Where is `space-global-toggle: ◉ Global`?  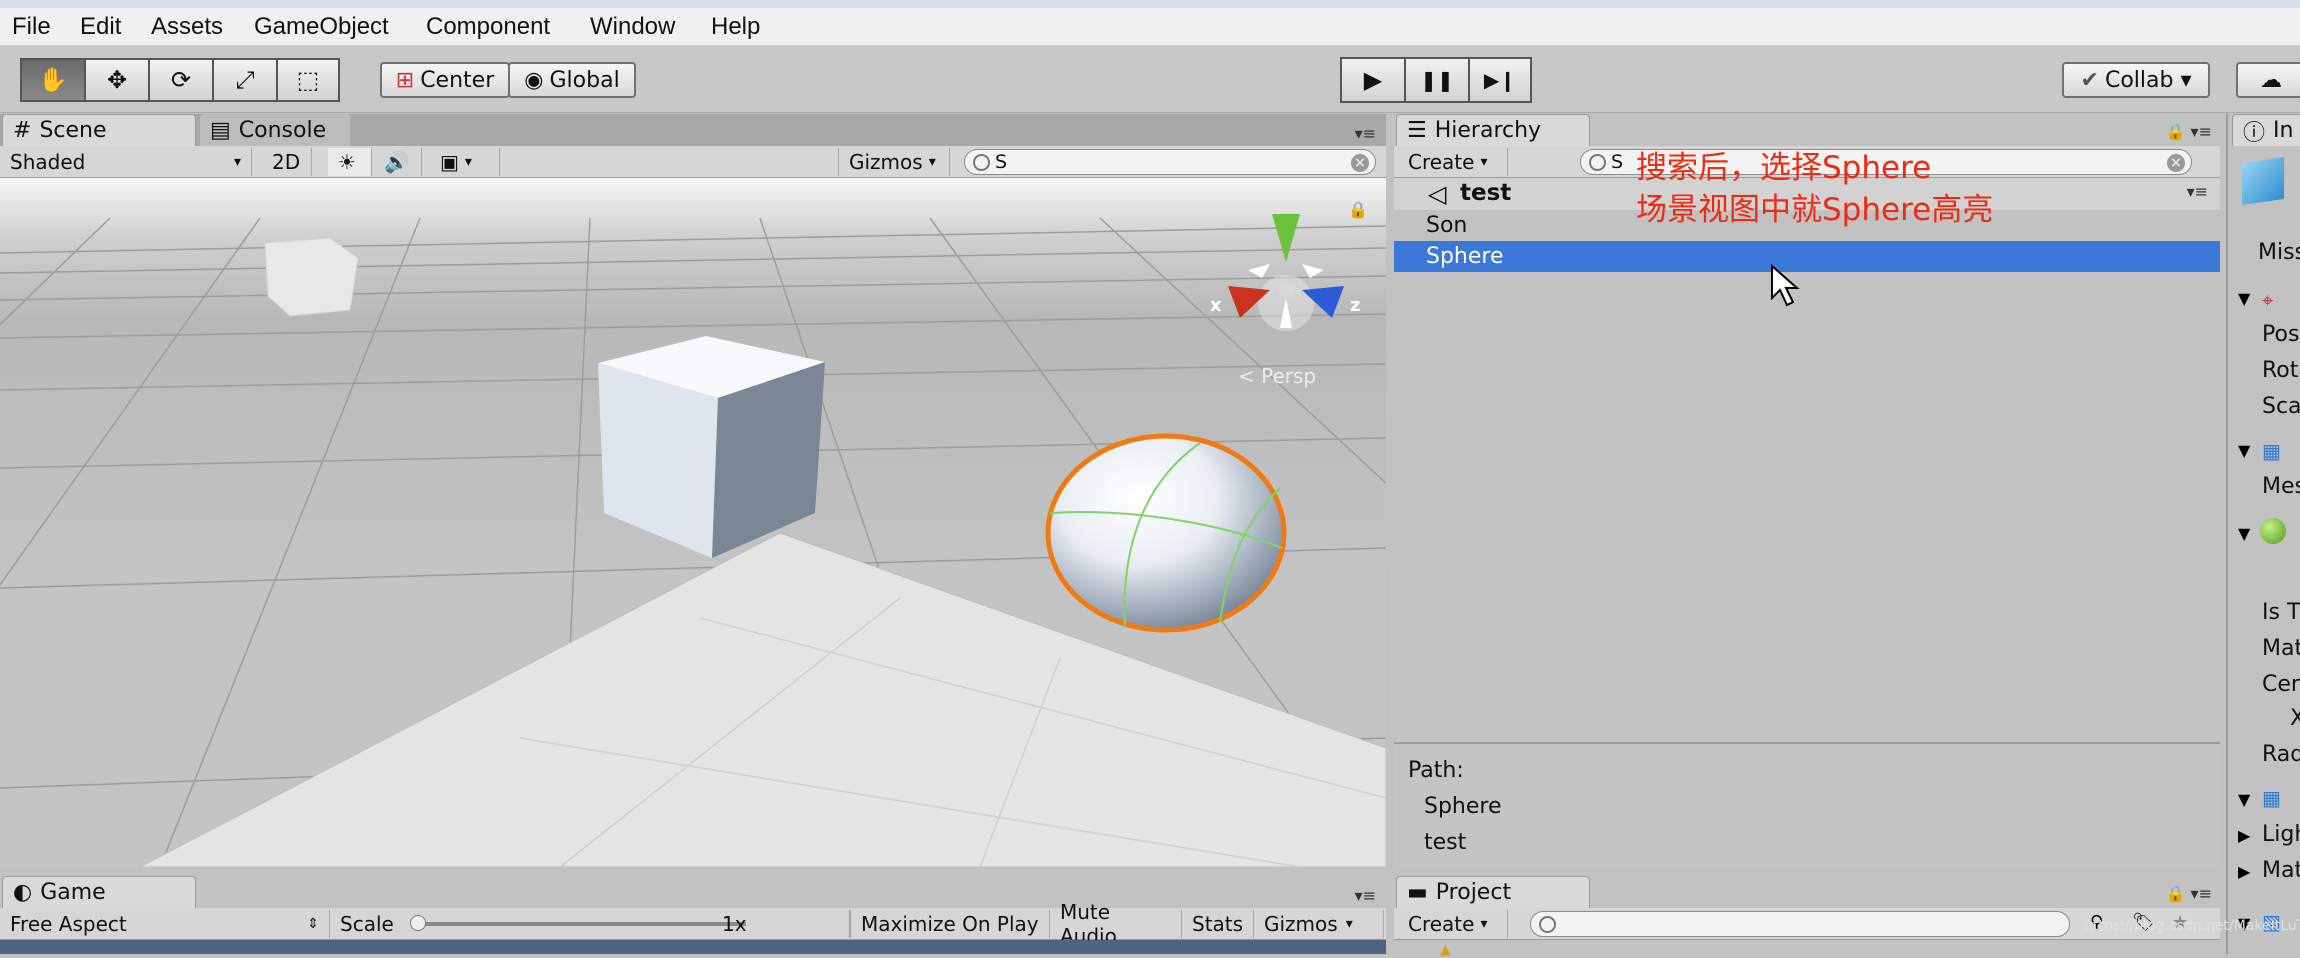 space-global-toggle: ◉ Global is located at coordinates (572, 80).